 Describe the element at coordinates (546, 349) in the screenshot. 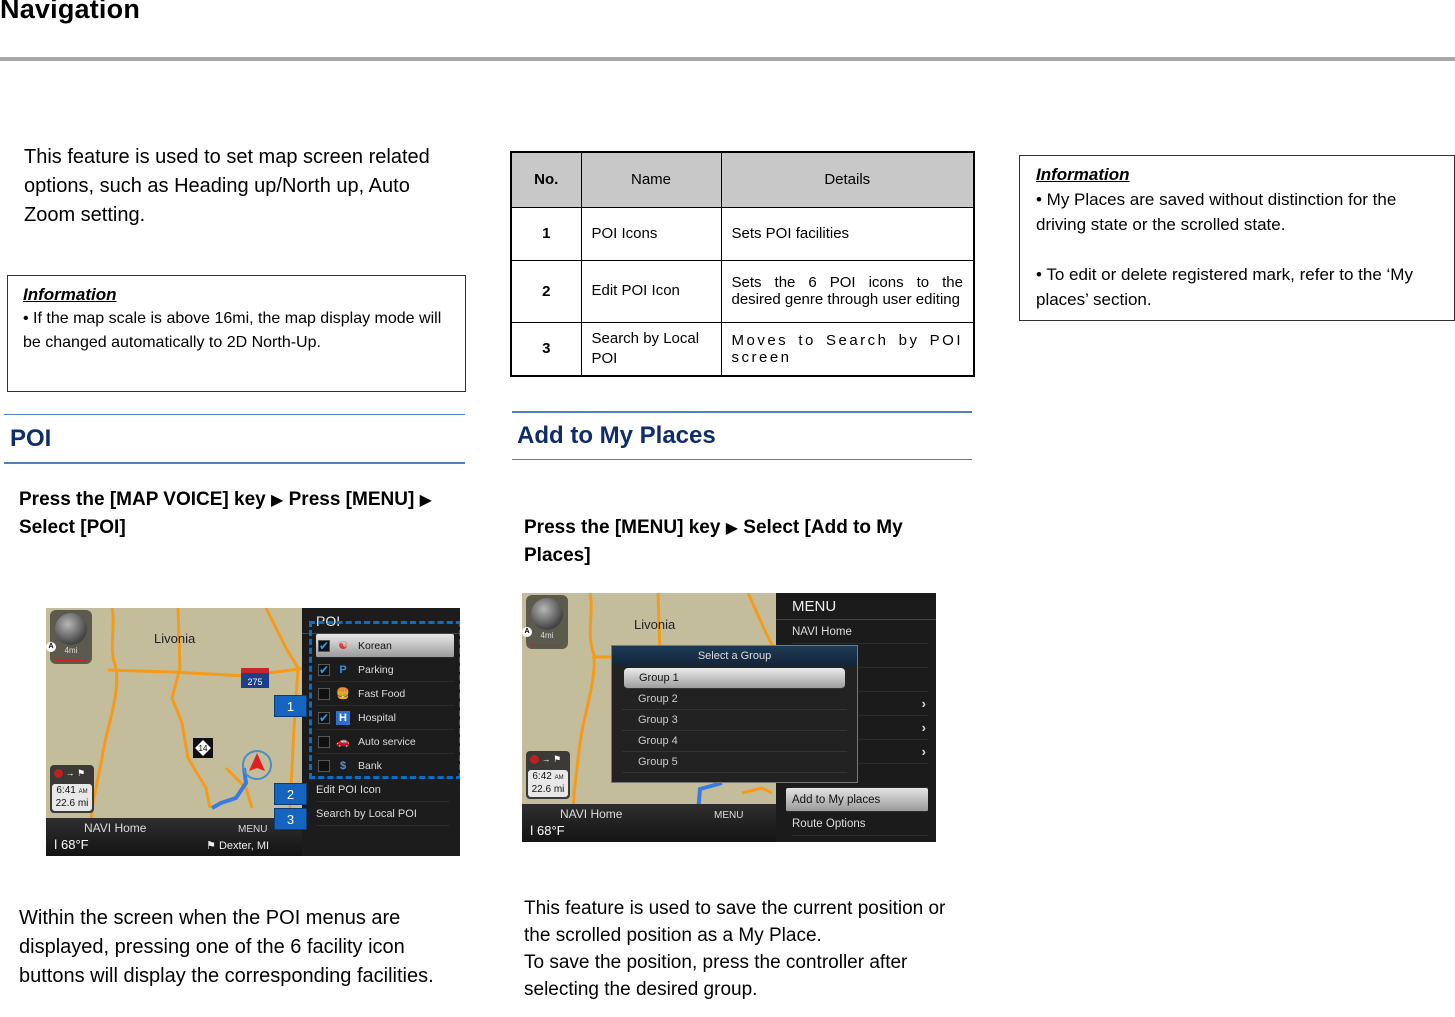

I see `cell-no: 3` at that location.